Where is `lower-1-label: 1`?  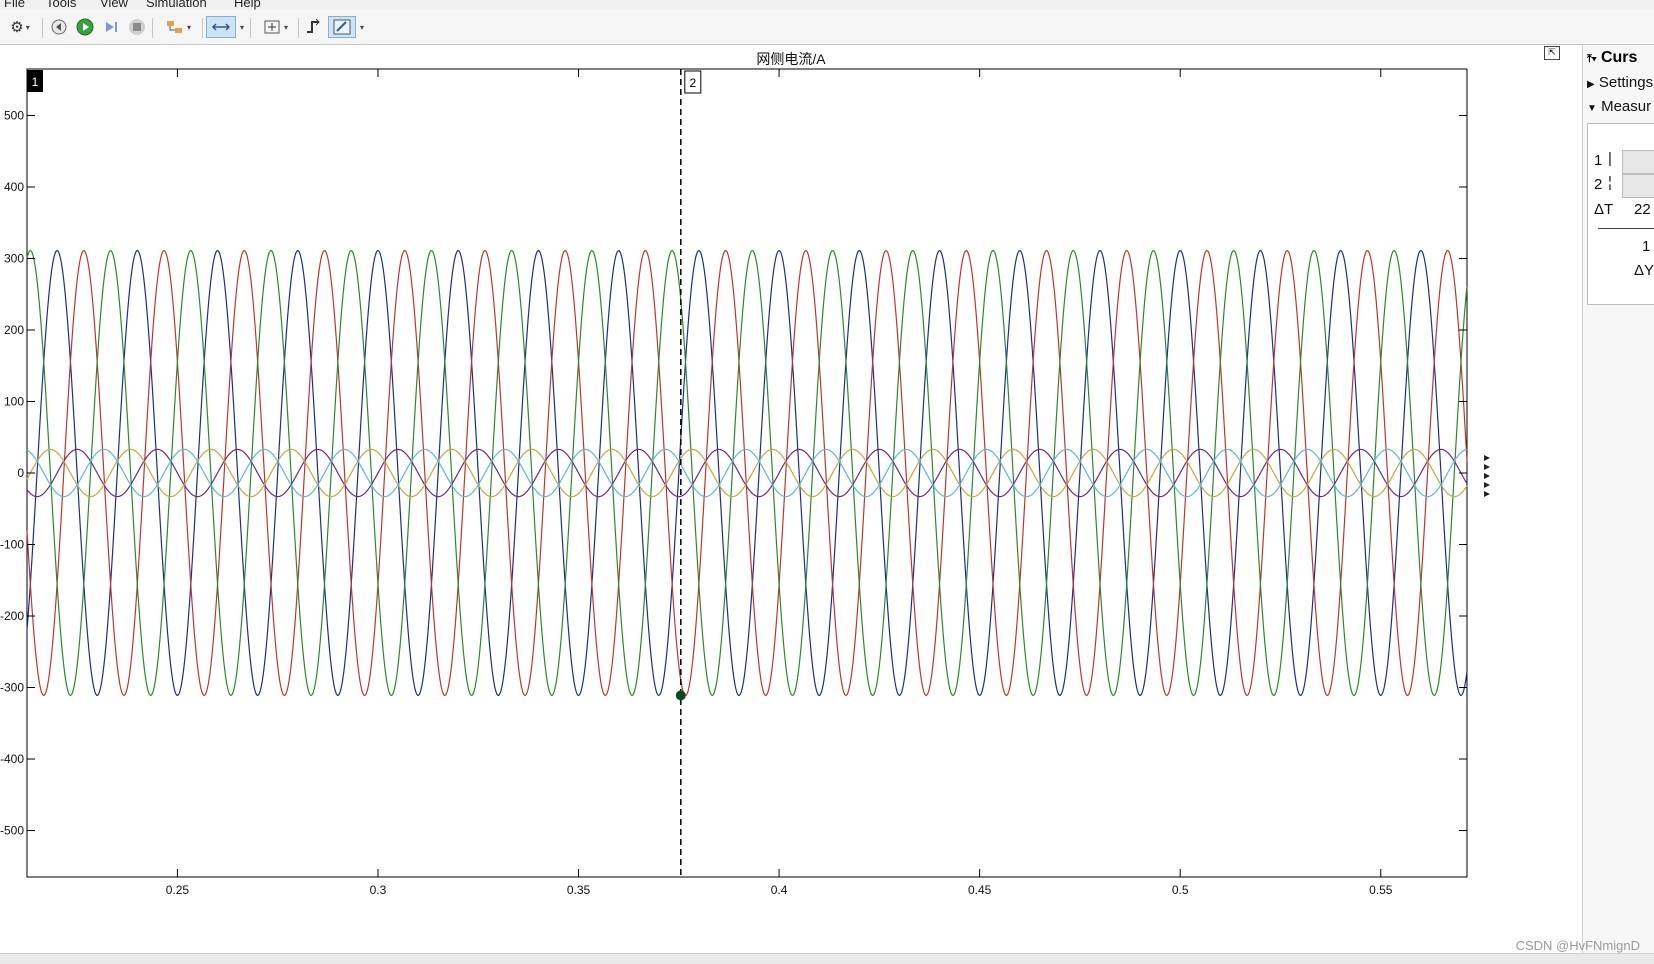 lower-1-label: 1 is located at coordinates (1646, 246).